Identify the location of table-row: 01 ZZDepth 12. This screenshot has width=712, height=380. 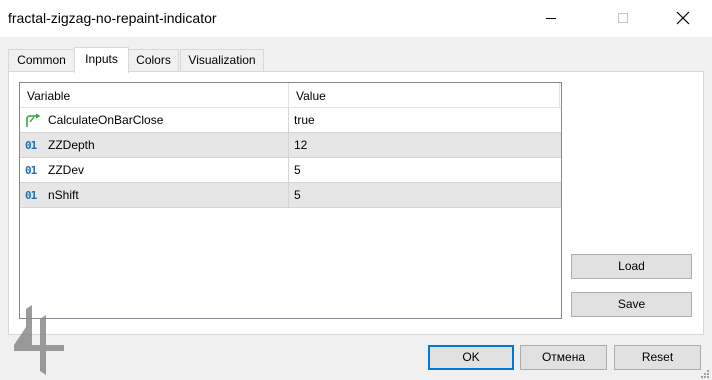
(290, 145).